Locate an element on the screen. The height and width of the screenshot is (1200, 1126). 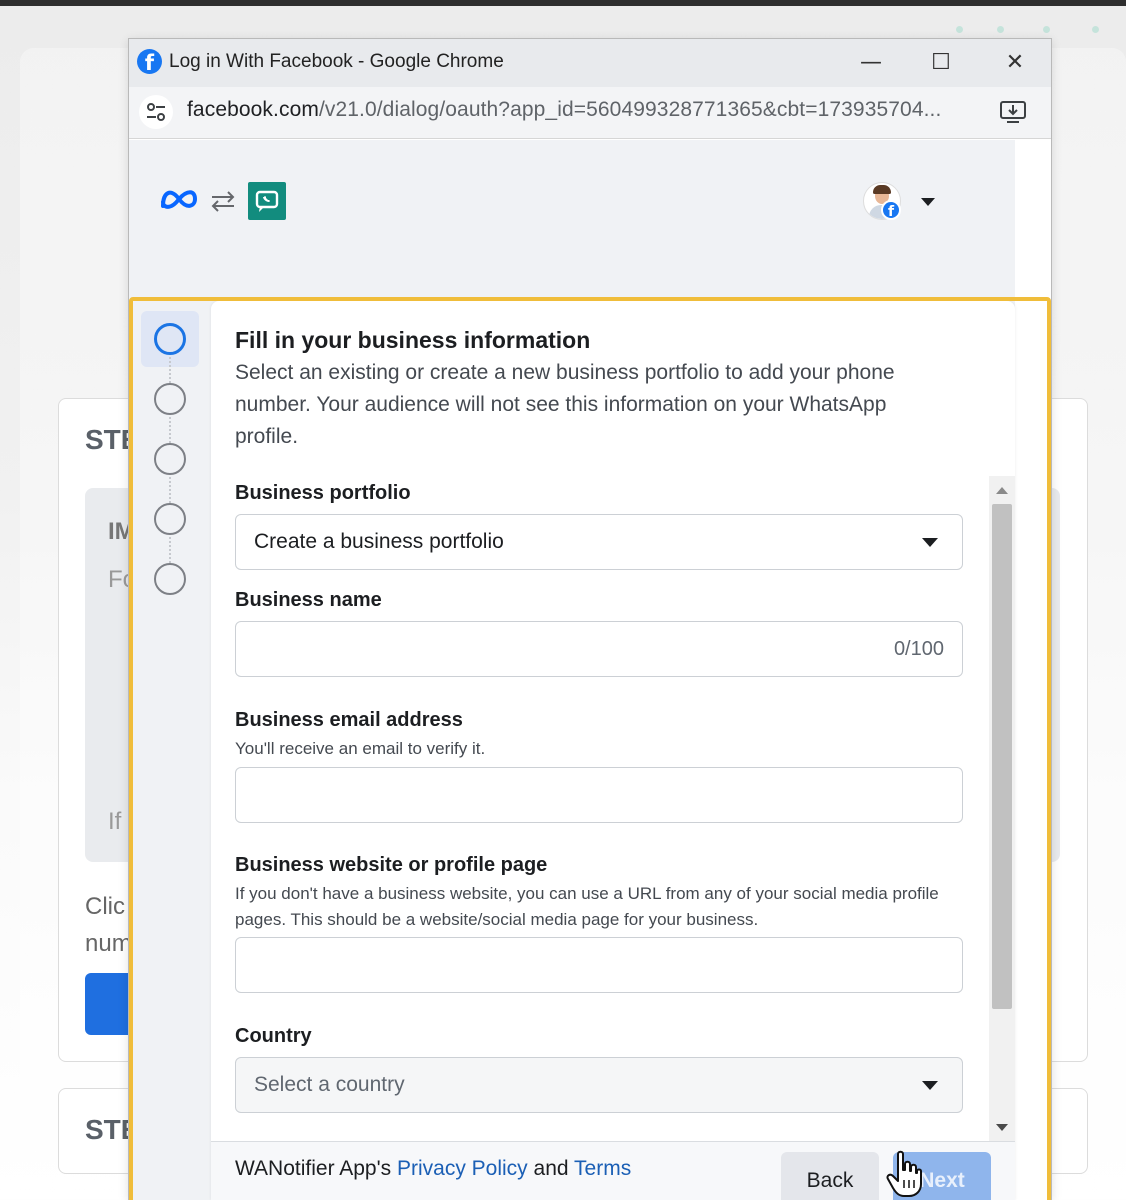
business-name-label: Business name is located at coordinates (308, 600).